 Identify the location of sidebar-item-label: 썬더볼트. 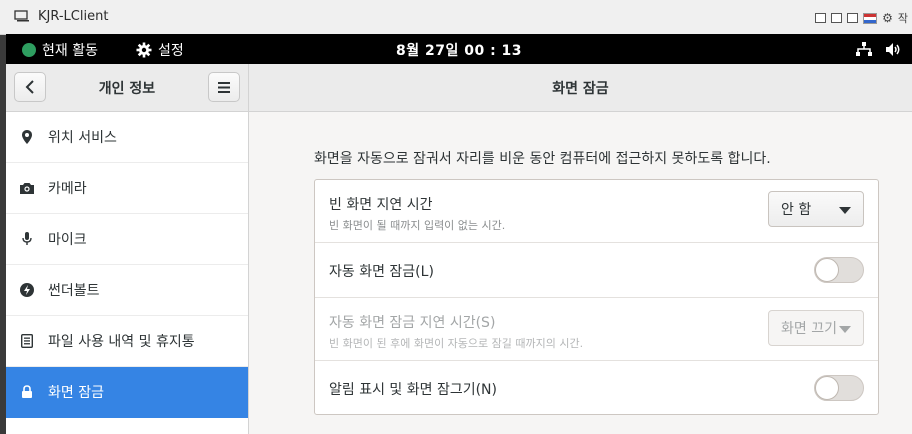
(74, 291).